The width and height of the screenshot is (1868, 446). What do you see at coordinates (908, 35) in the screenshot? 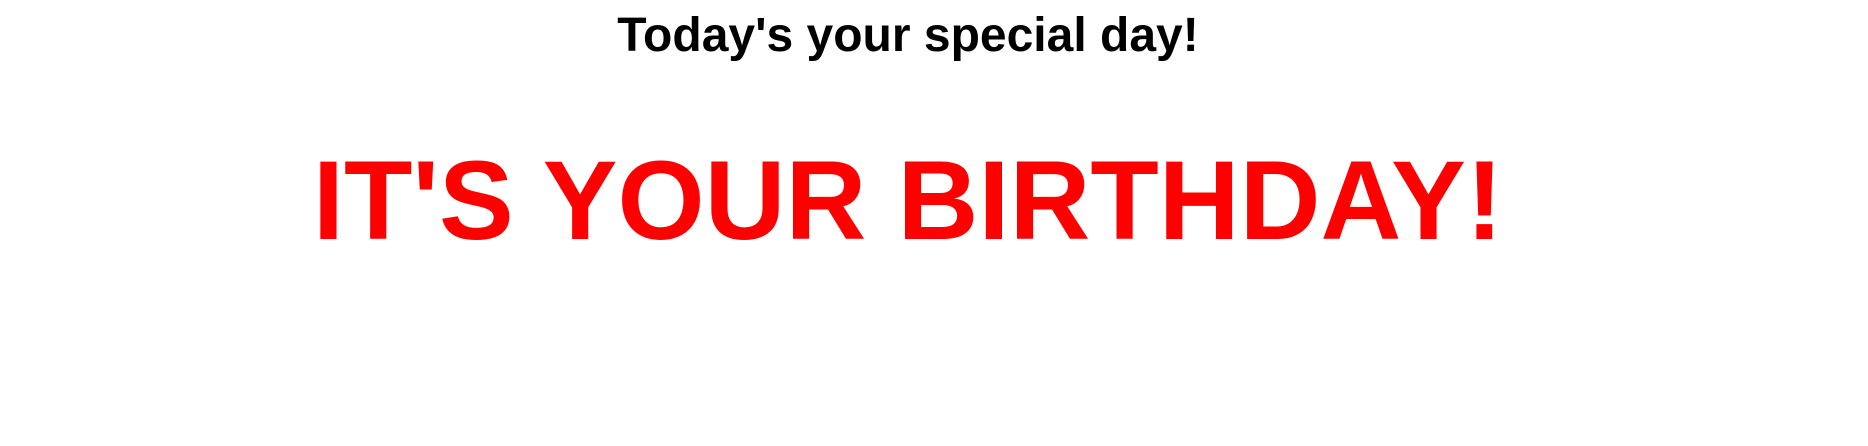
I see `subtitle-text: Today's your special day!` at bounding box center [908, 35].